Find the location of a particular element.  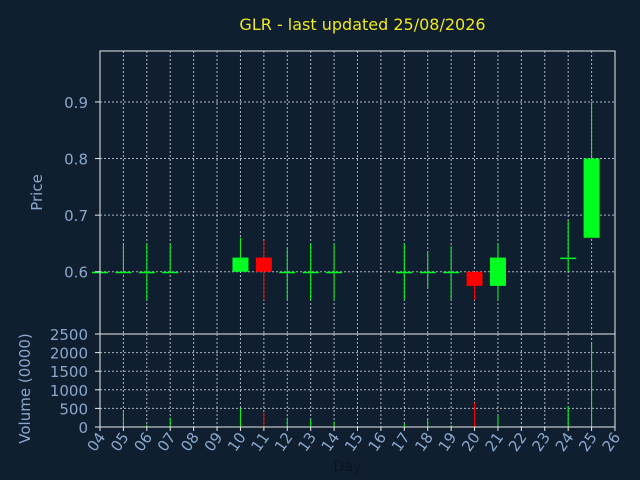

volume-ytick-label: 1000 is located at coordinates (69, 391).